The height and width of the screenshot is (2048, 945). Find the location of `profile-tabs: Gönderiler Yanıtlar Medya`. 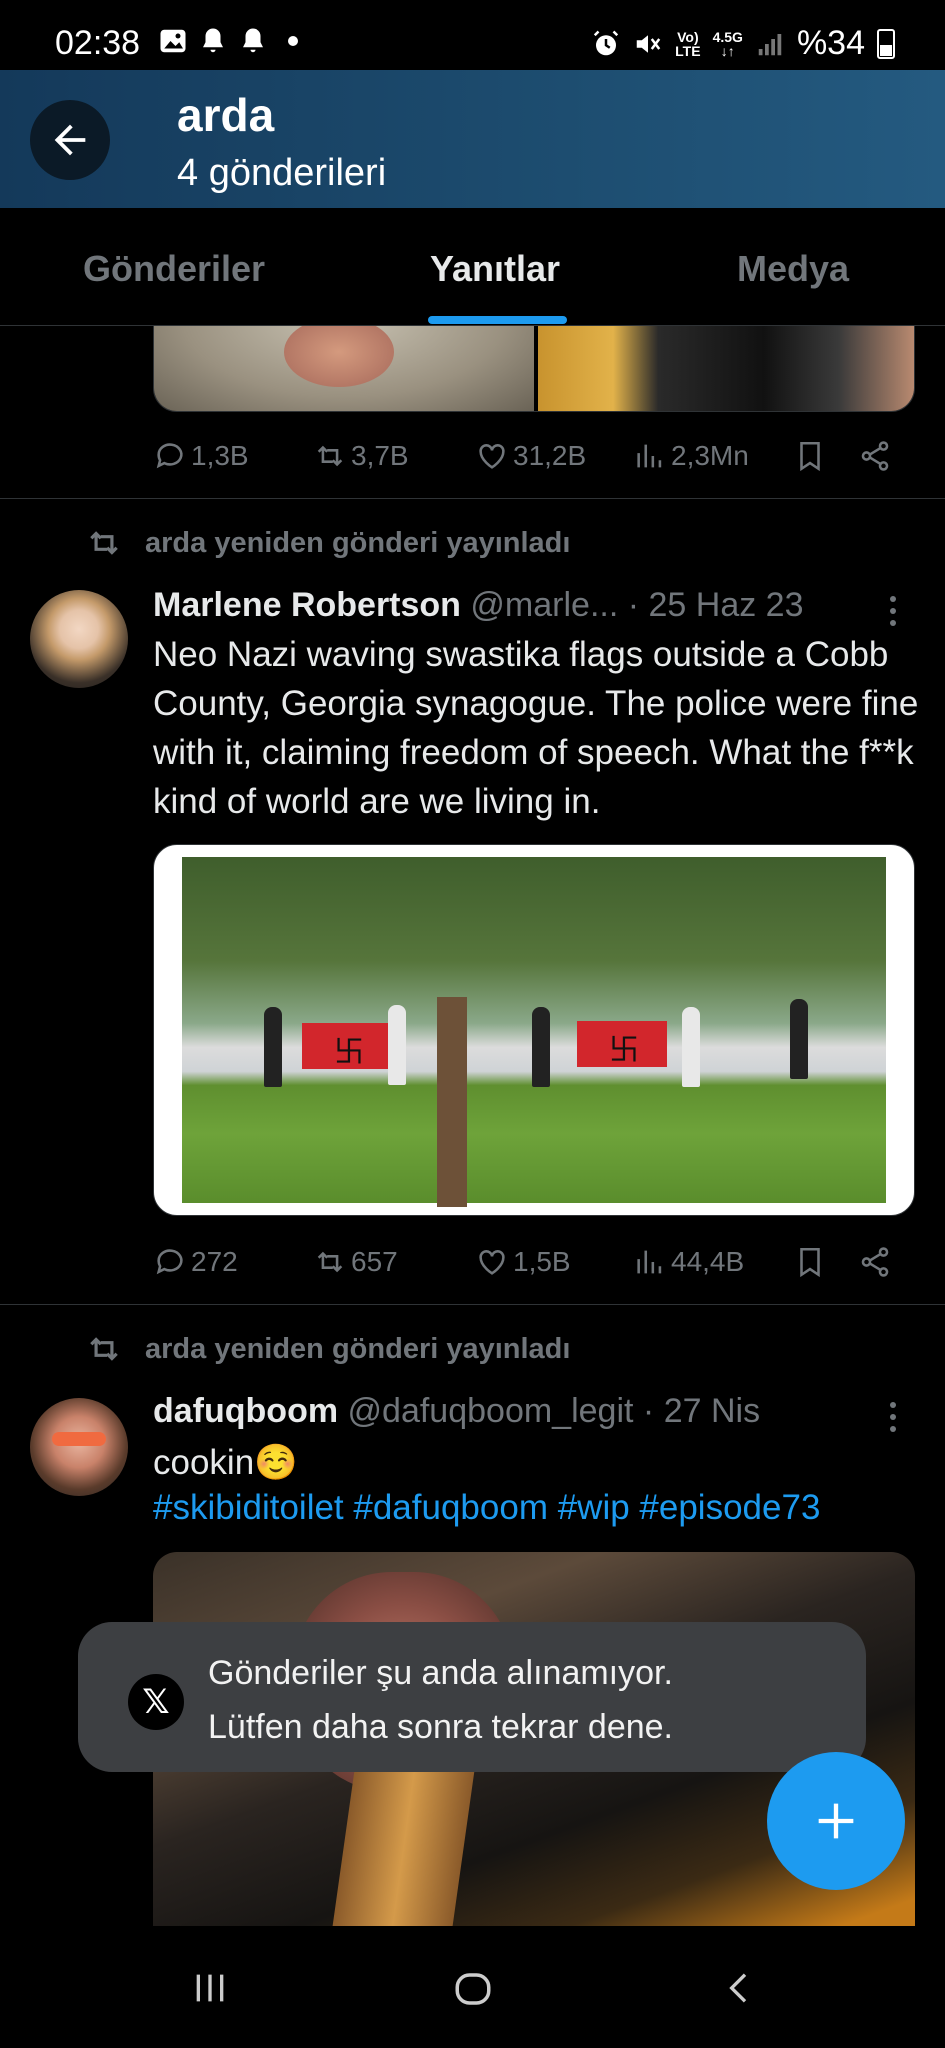

profile-tabs: Gönderiler Yanıtlar Medya is located at coordinates (472, 267).